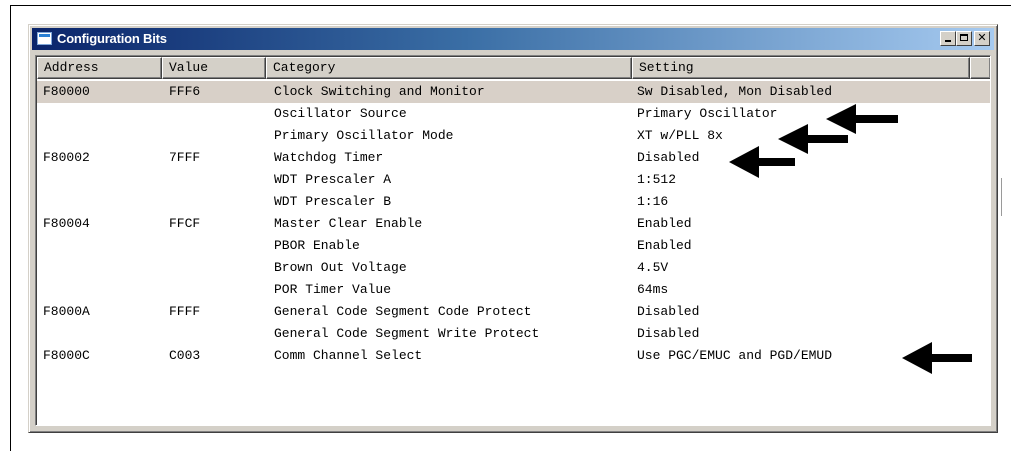 This screenshot has width=1011, height=451. I want to click on setting-cell: Primary Oscillator, so click(707, 113).